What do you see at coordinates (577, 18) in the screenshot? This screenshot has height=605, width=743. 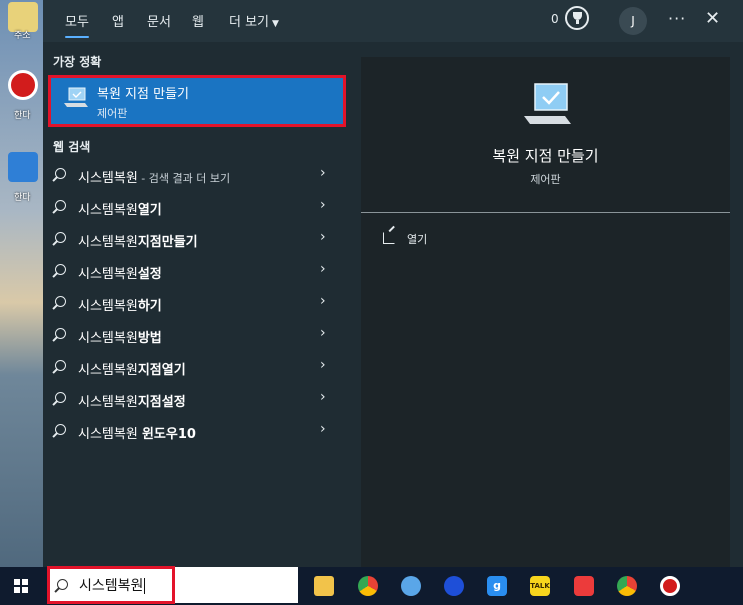 I see `trophy-icon` at bounding box center [577, 18].